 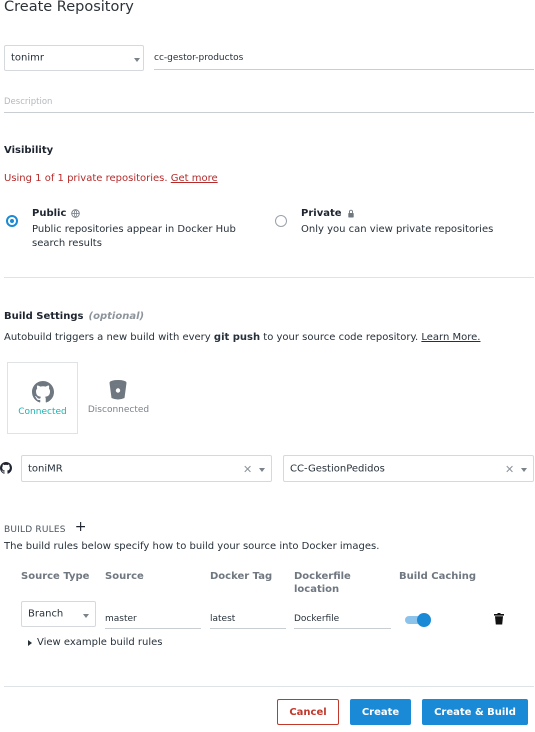 What do you see at coordinates (69, 7) in the screenshot?
I see `page-title: Create Repository` at bounding box center [69, 7].